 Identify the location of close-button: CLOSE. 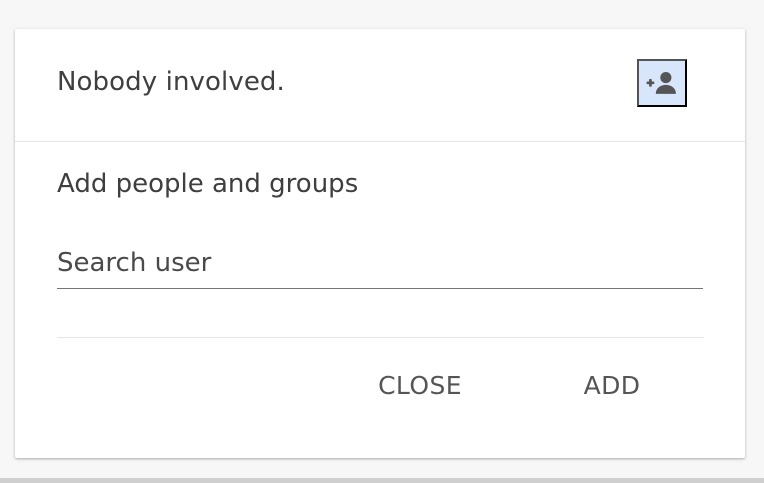
(420, 385).